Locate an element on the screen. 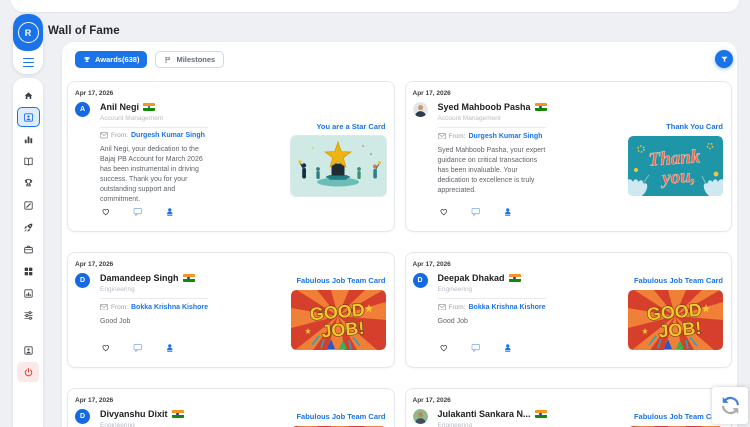 The width and height of the screenshot is (750, 427). sliders-icon is located at coordinates (28, 315).